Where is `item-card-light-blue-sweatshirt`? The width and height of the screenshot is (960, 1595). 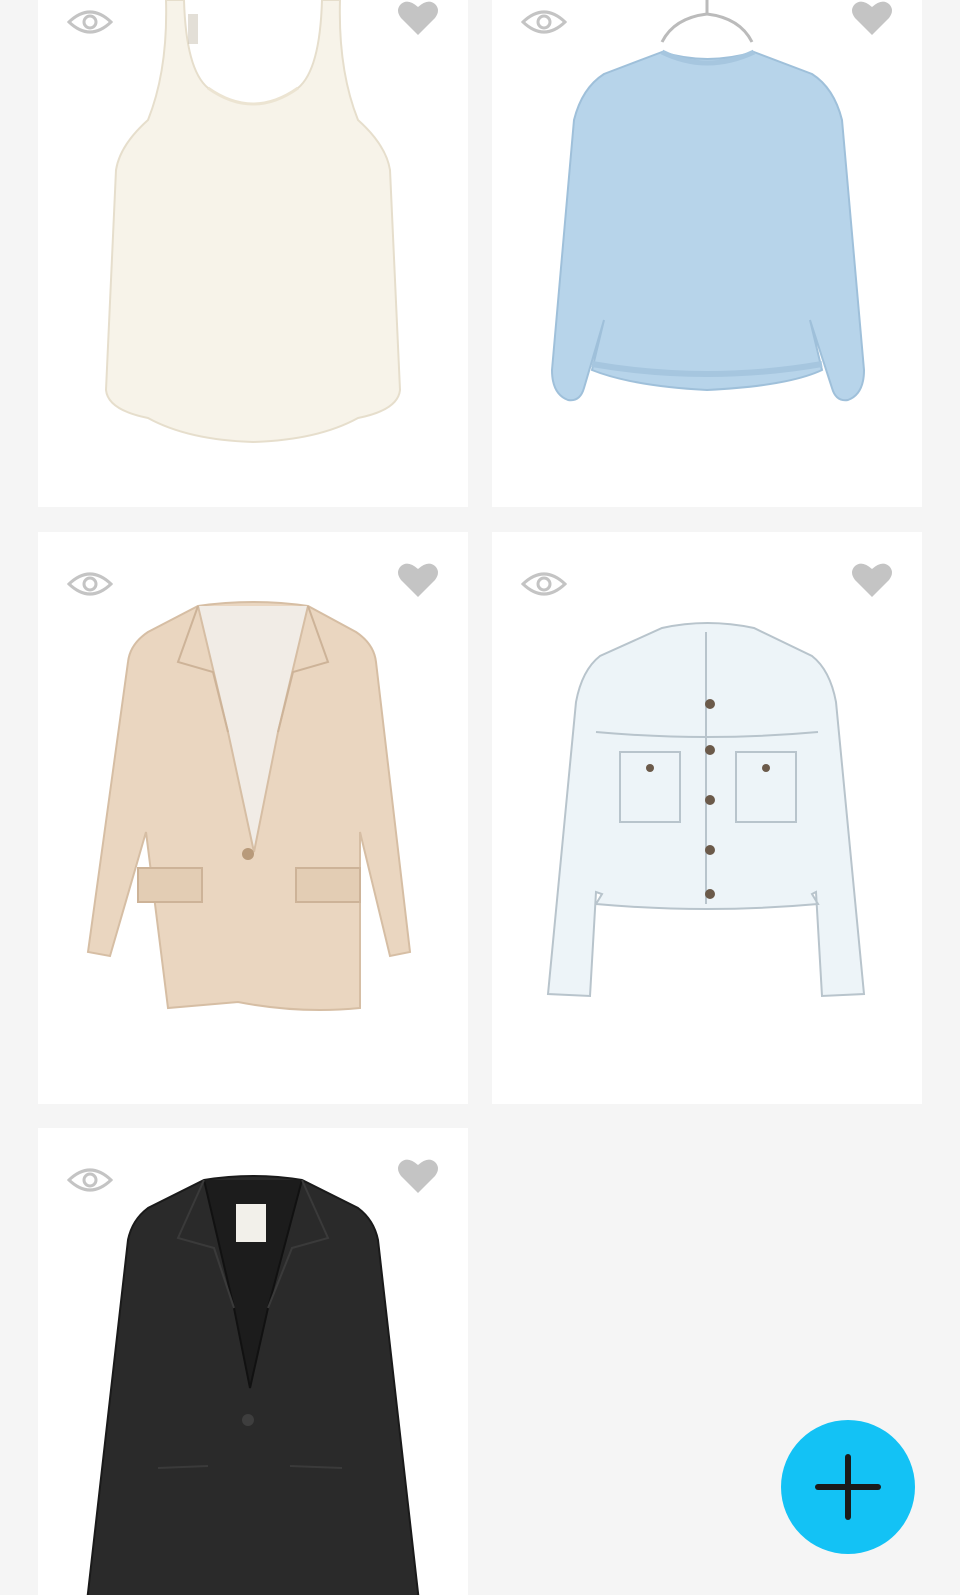 item-card-light-blue-sweatshirt is located at coordinates (707, 253).